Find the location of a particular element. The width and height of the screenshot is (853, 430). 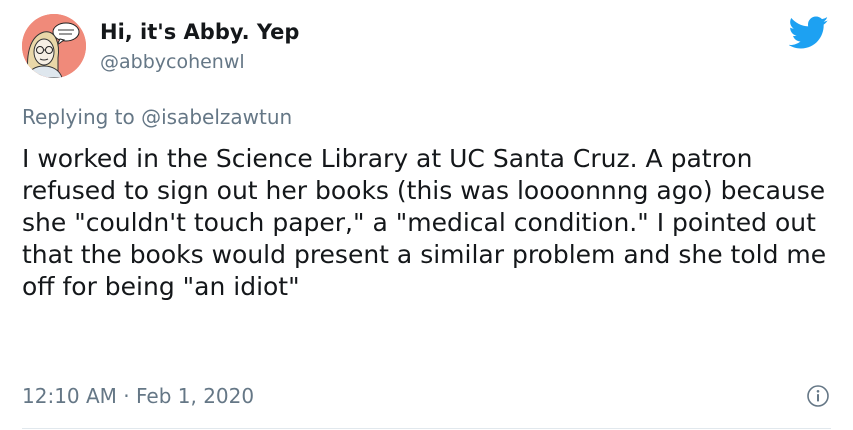

divider is located at coordinates (426, 428).